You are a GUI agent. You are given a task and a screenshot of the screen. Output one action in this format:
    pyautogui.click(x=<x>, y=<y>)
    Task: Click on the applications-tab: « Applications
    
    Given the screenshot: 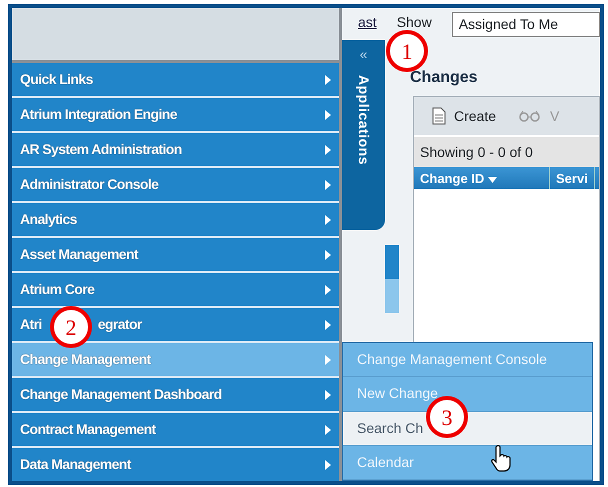 What is the action you would take?
    pyautogui.click(x=363, y=135)
    